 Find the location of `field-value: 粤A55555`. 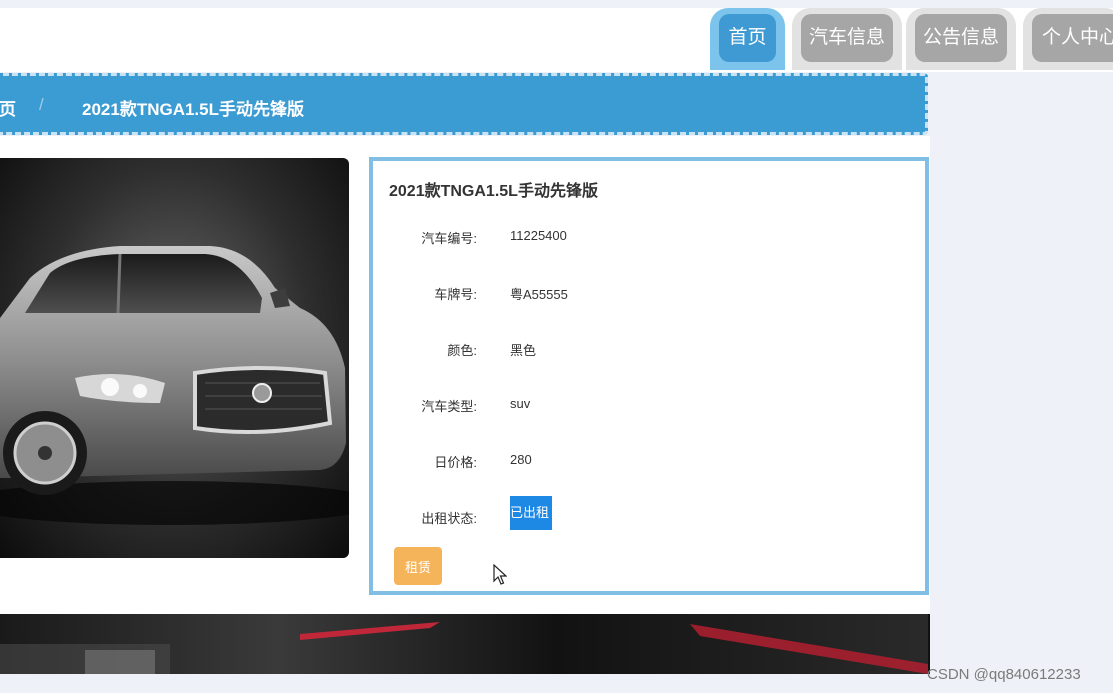

field-value: 粤A55555 is located at coordinates (539, 294).